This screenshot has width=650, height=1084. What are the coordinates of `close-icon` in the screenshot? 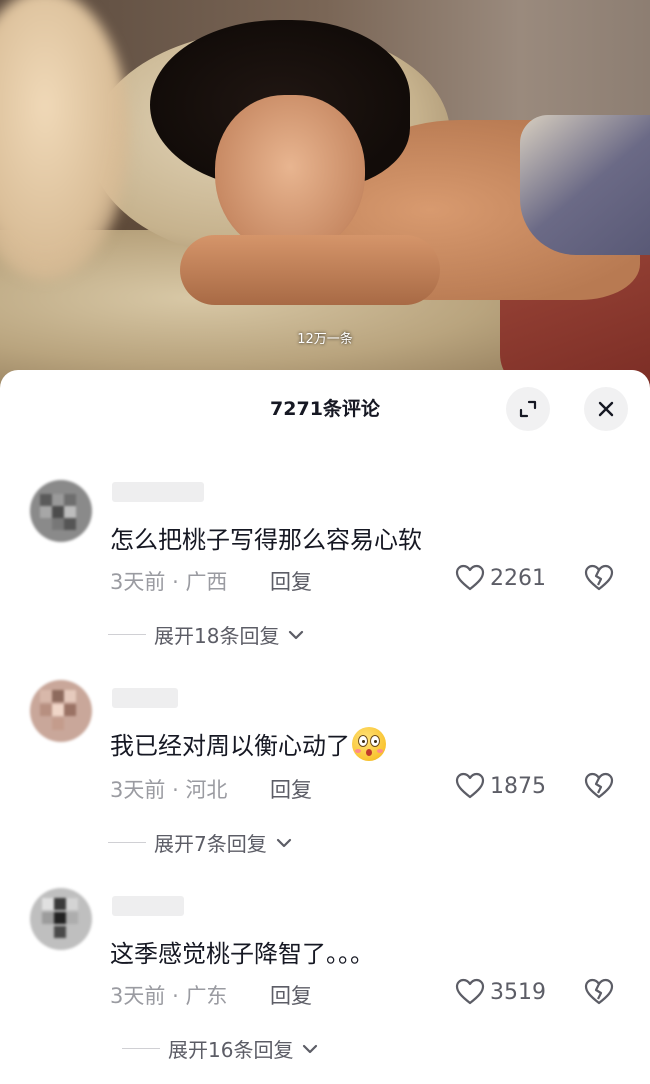 It's located at (606, 409).